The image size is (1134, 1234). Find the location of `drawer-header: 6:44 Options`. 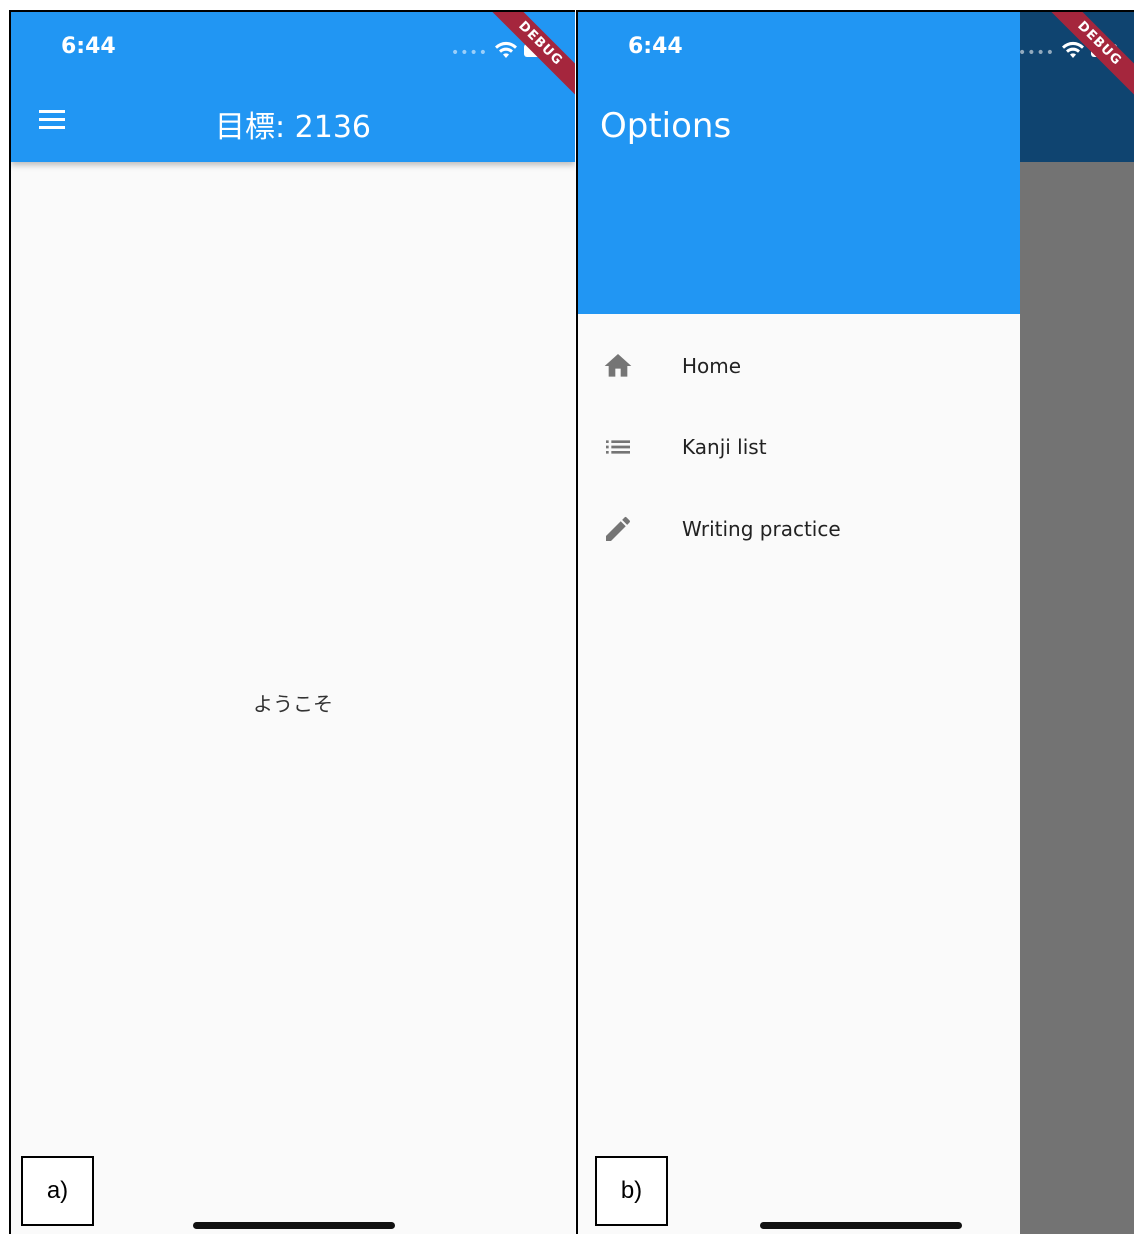

drawer-header: 6:44 Options is located at coordinates (799, 163).